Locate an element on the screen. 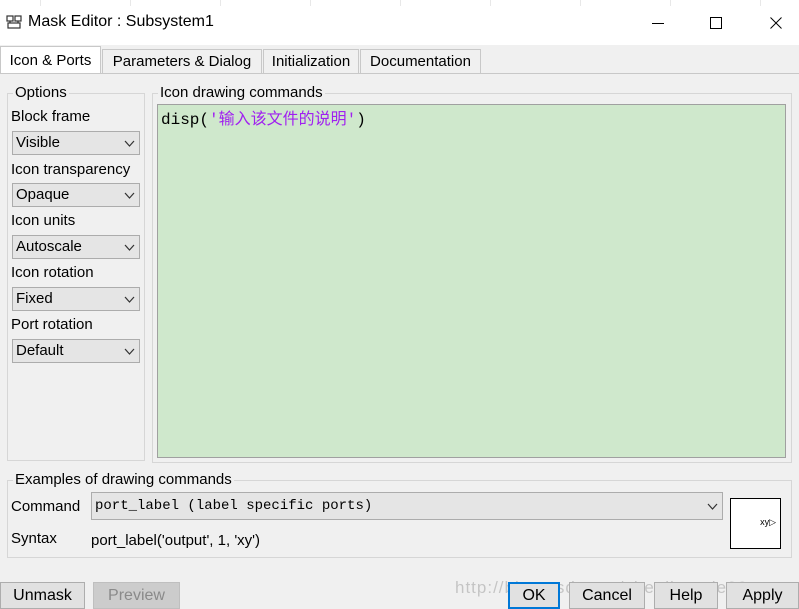 The height and width of the screenshot is (609, 799). icon-transparency-value: Opaque is located at coordinates (43, 194).